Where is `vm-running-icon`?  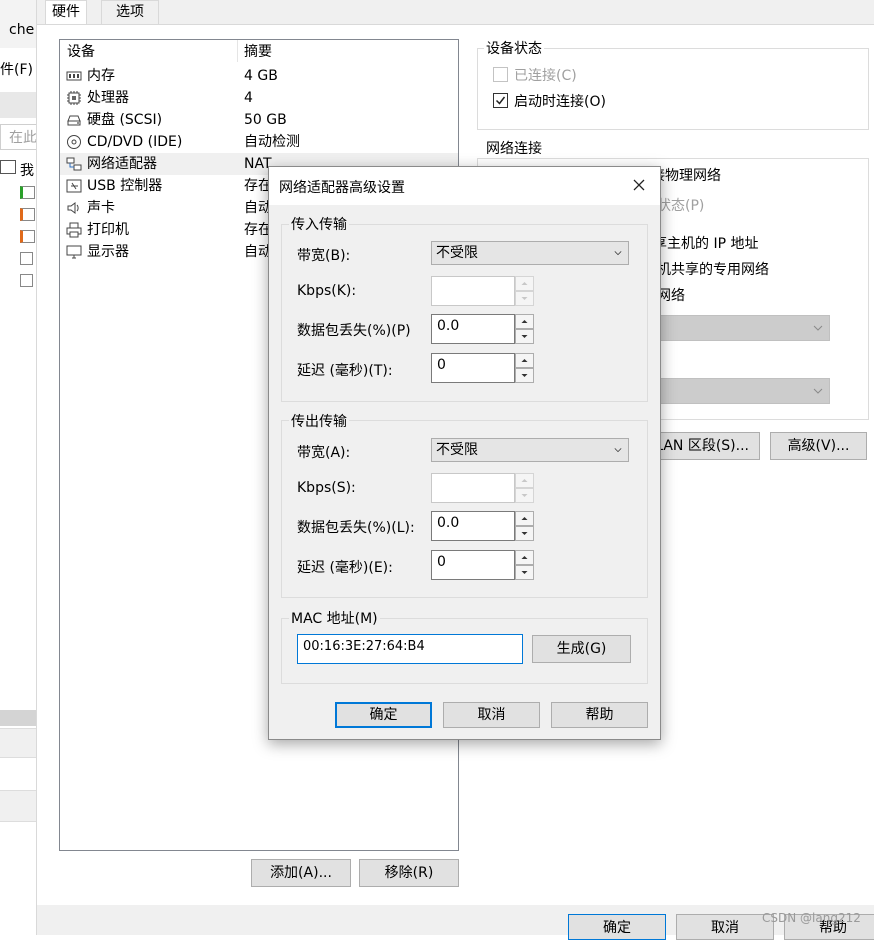 vm-running-icon is located at coordinates (27, 192).